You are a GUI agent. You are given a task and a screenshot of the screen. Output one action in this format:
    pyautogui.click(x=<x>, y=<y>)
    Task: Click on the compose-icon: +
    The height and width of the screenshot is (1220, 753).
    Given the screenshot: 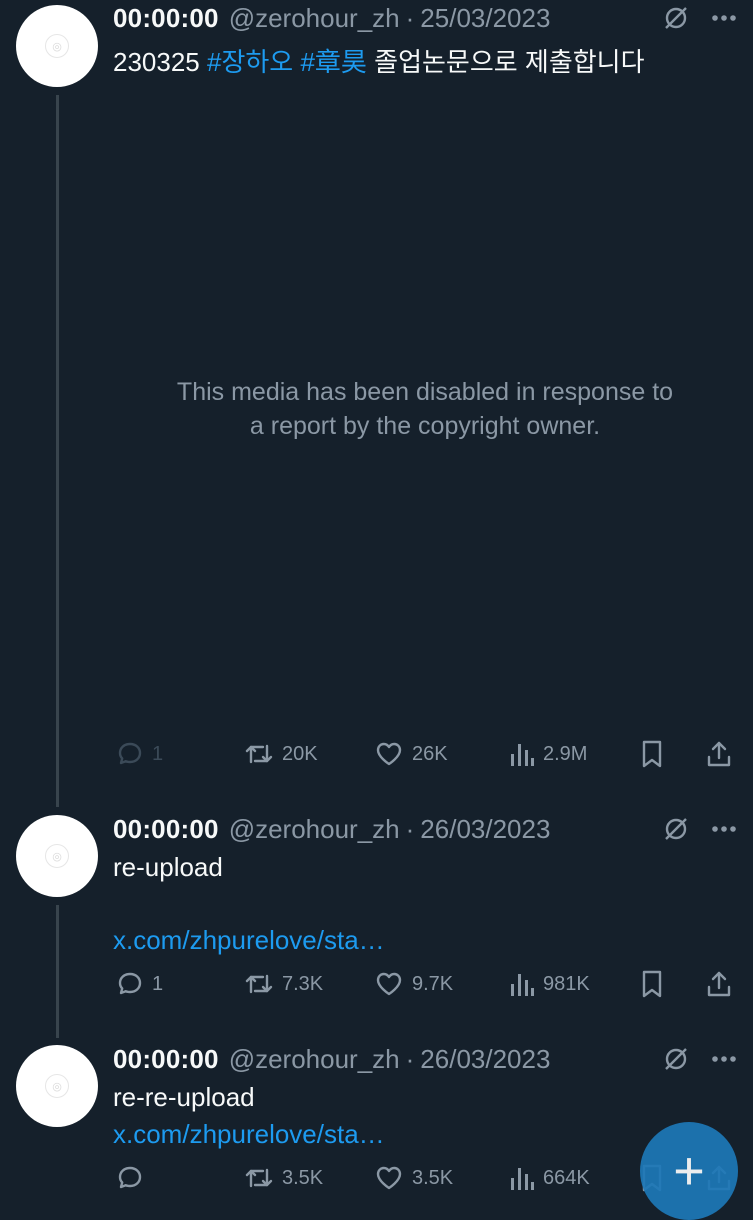 What is the action you would take?
    pyautogui.click(x=689, y=1171)
    